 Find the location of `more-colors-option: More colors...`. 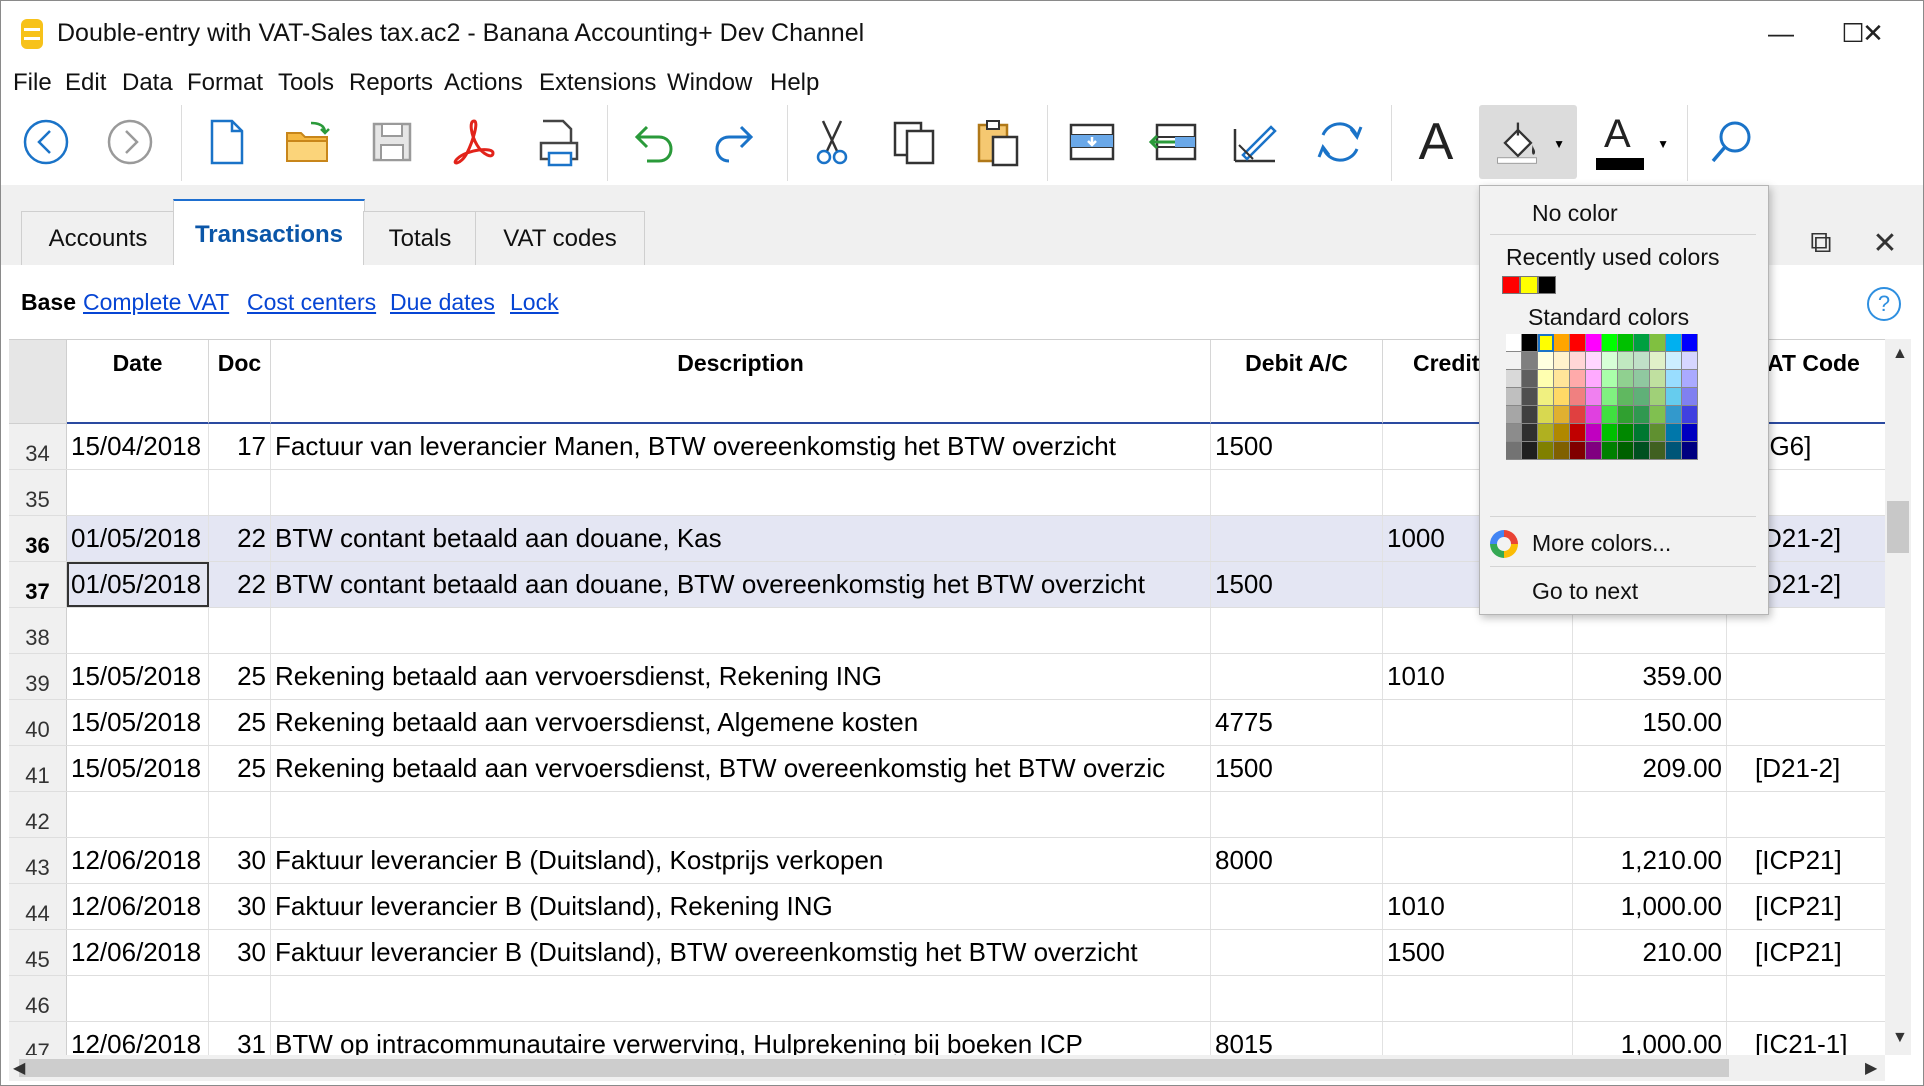

more-colors-option: More colors... is located at coordinates (1601, 543).